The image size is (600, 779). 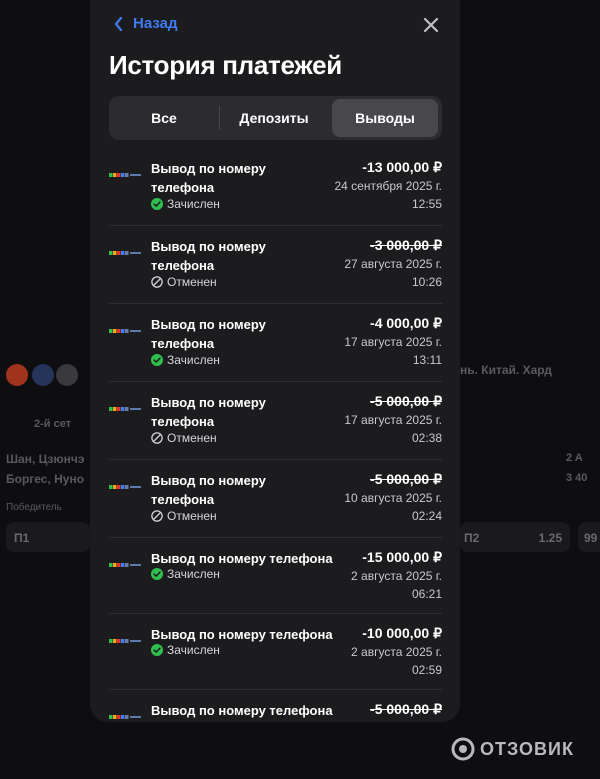 I want to click on score-head: 2 A, so click(x=574, y=458).